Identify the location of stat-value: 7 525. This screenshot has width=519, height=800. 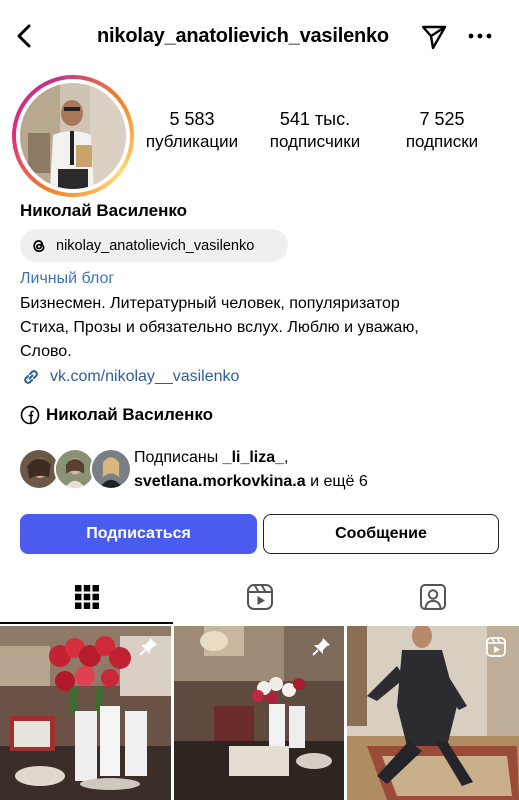
(442, 119).